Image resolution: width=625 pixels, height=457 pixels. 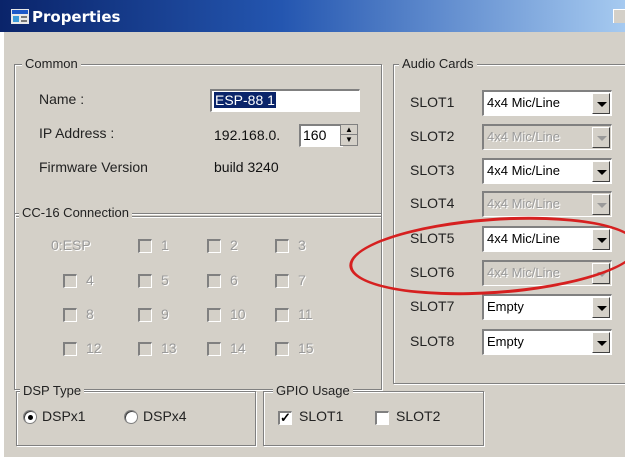 I want to click on gpio-usage-group: GPIO Usage, so click(x=373, y=414).